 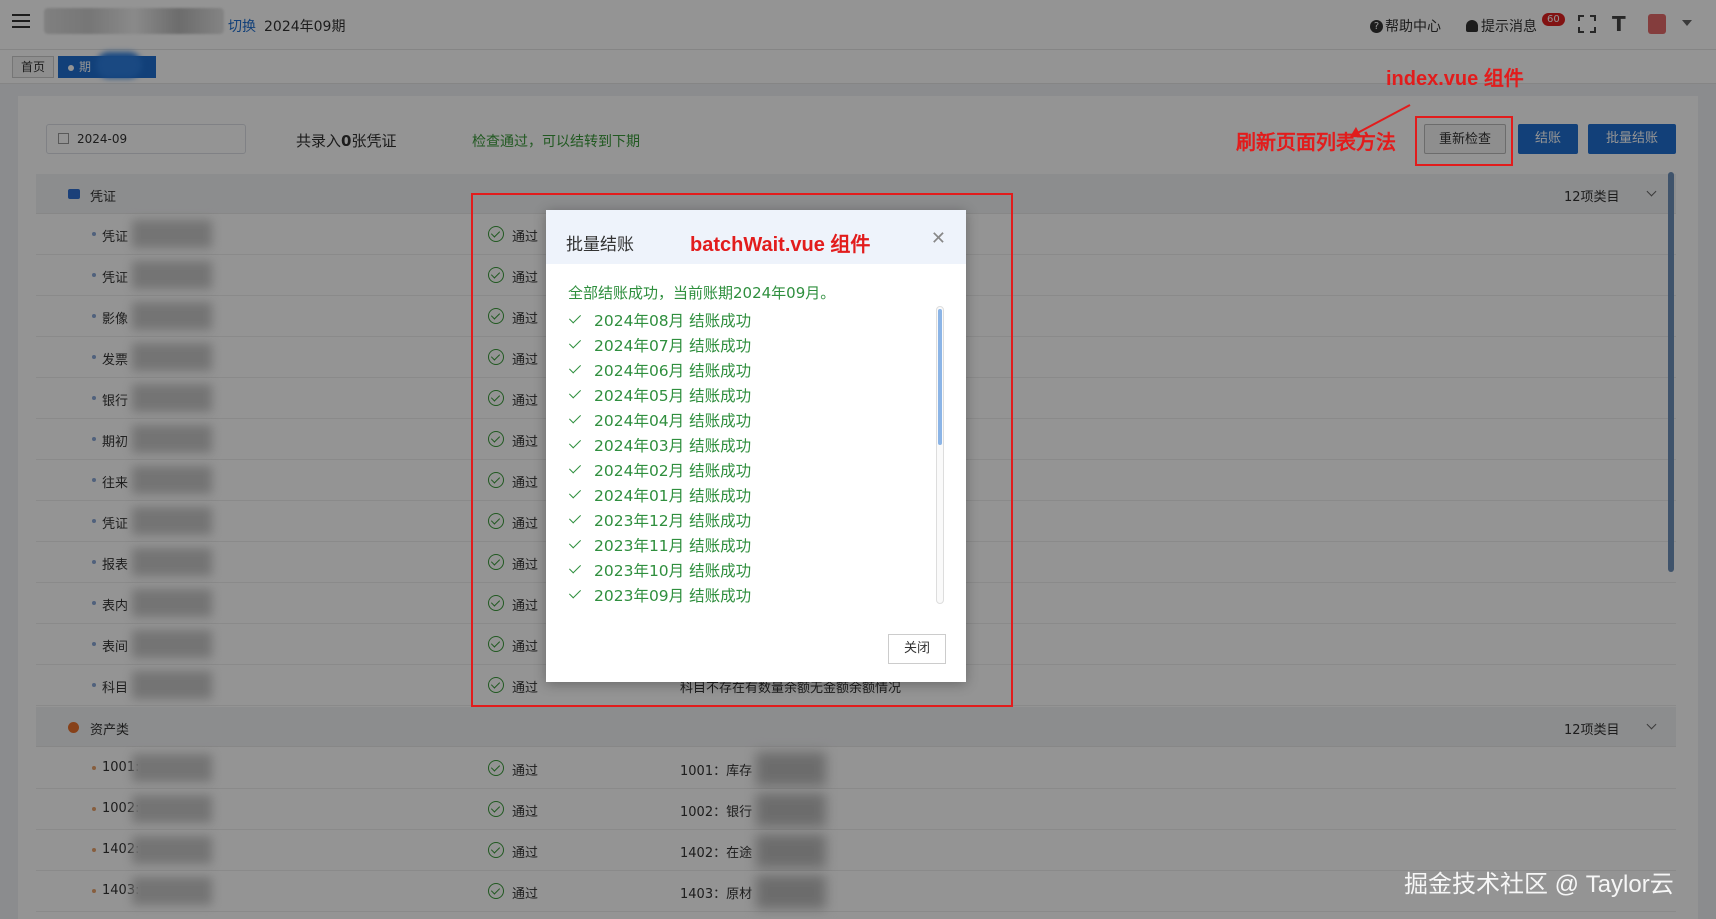 What do you see at coordinates (1539, 884) in the screenshot?
I see `watermark: 掘金技术社区 @ Taylor云` at bounding box center [1539, 884].